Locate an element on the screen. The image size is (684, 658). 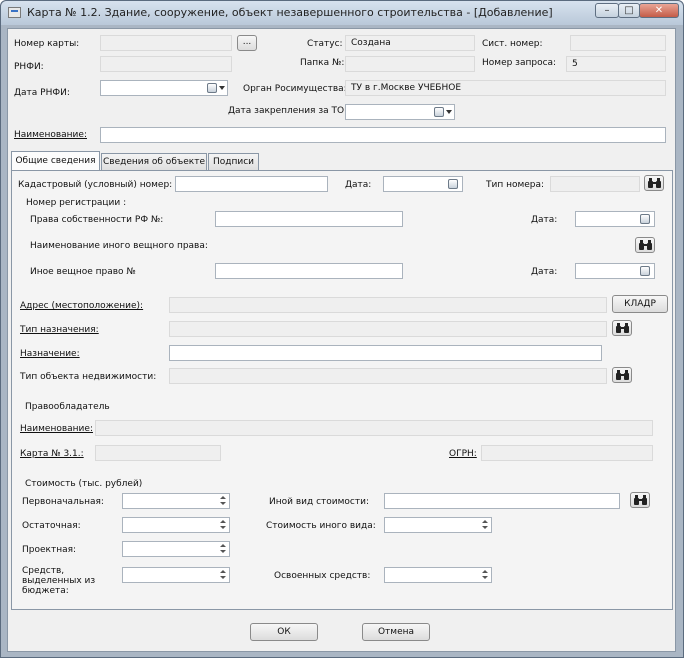
rf-date-label: Дата: is located at coordinates (544, 220).